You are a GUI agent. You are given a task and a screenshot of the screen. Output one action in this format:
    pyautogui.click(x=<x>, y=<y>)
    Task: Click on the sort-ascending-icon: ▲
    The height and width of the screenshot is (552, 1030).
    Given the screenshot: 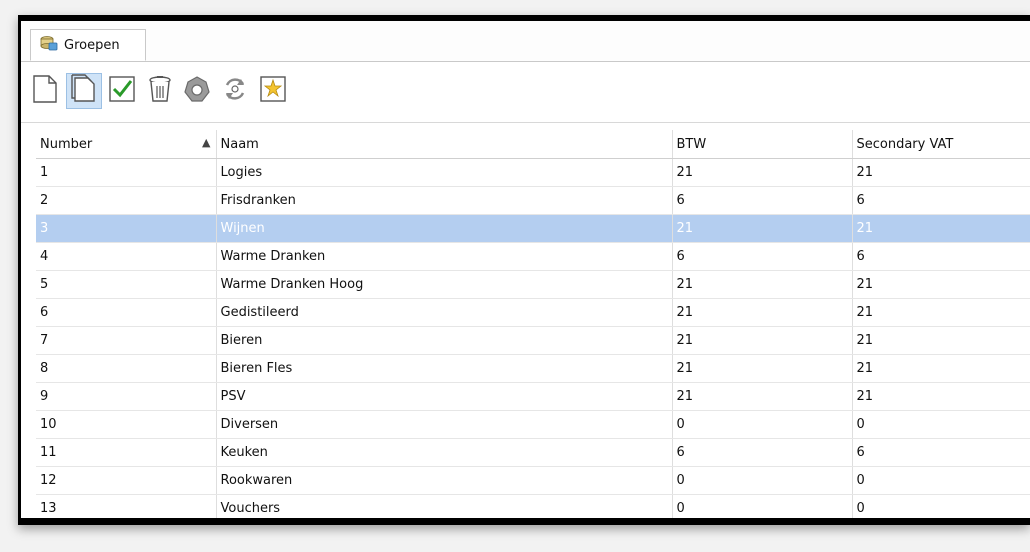 What is the action you would take?
    pyautogui.click(x=206, y=142)
    